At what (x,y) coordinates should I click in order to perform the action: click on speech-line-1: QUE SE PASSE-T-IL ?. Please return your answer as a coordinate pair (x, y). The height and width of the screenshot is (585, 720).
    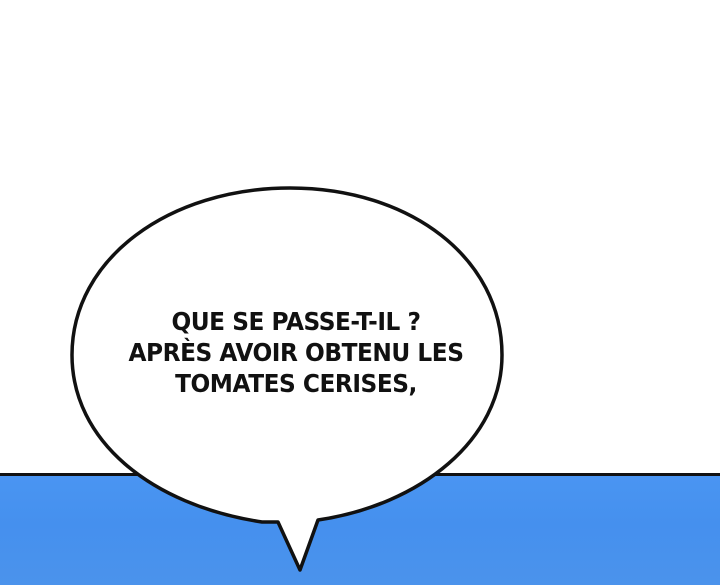
    Looking at the image, I should click on (296, 321).